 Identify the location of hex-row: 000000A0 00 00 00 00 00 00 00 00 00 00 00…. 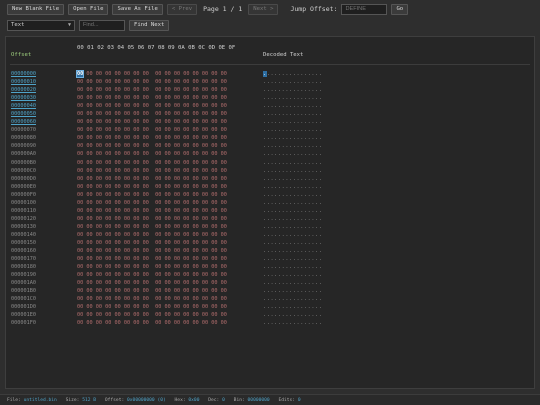
(270, 154).